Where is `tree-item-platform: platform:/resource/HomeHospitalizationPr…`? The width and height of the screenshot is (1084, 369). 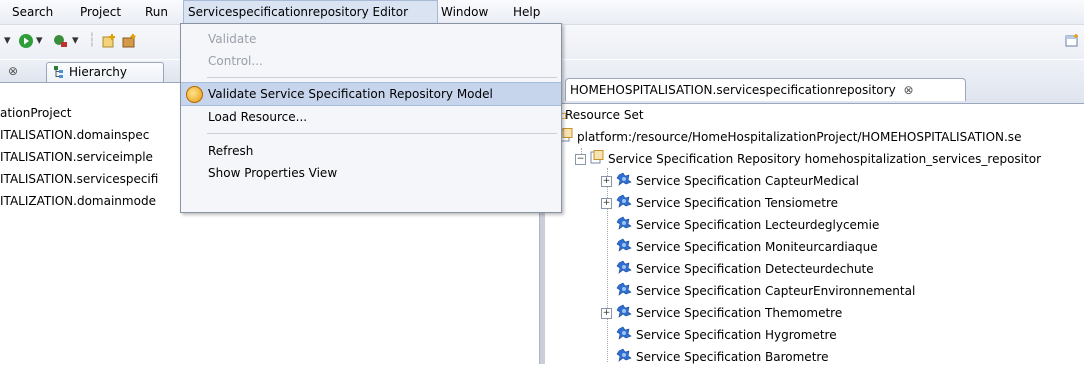
tree-item-platform: platform:/resource/HomeHospitalizationPr… is located at coordinates (790, 137).